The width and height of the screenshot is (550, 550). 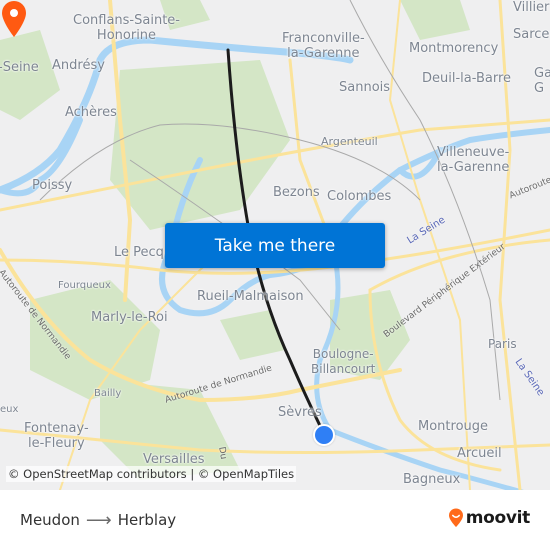 What do you see at coordinates (78, 65) in the screenshot?
I see `place-label-andresy: Andrésy` at bounding box center [78, 65].